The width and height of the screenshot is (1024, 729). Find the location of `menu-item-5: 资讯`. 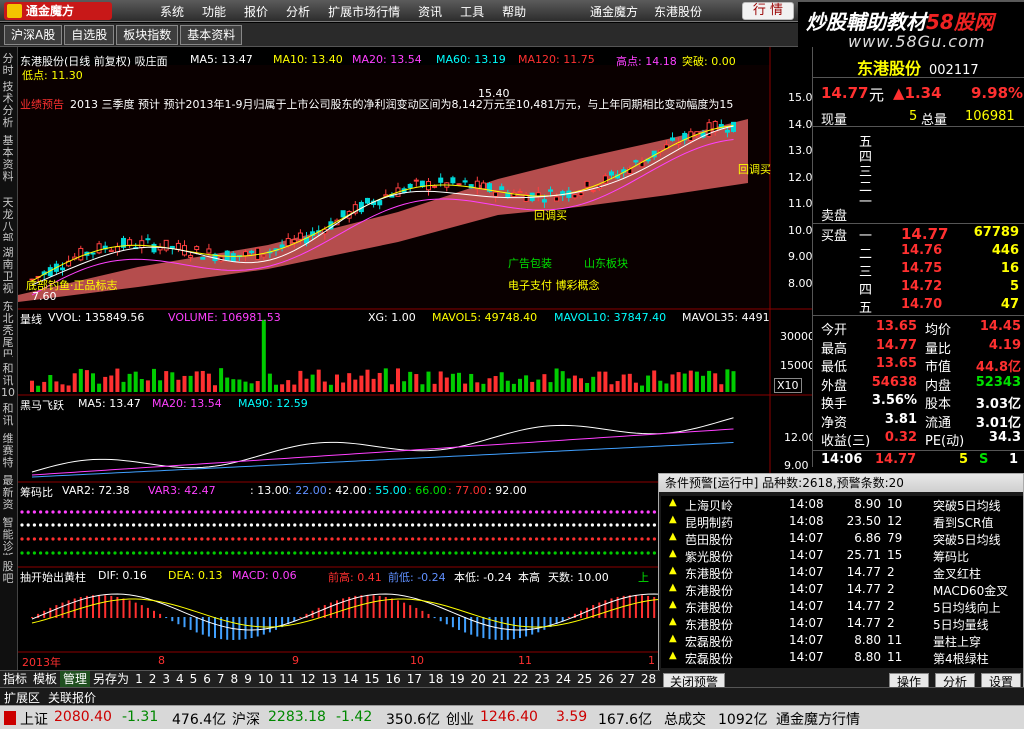

menu-item-5: 资讯 is located at coordinates (430, 11).